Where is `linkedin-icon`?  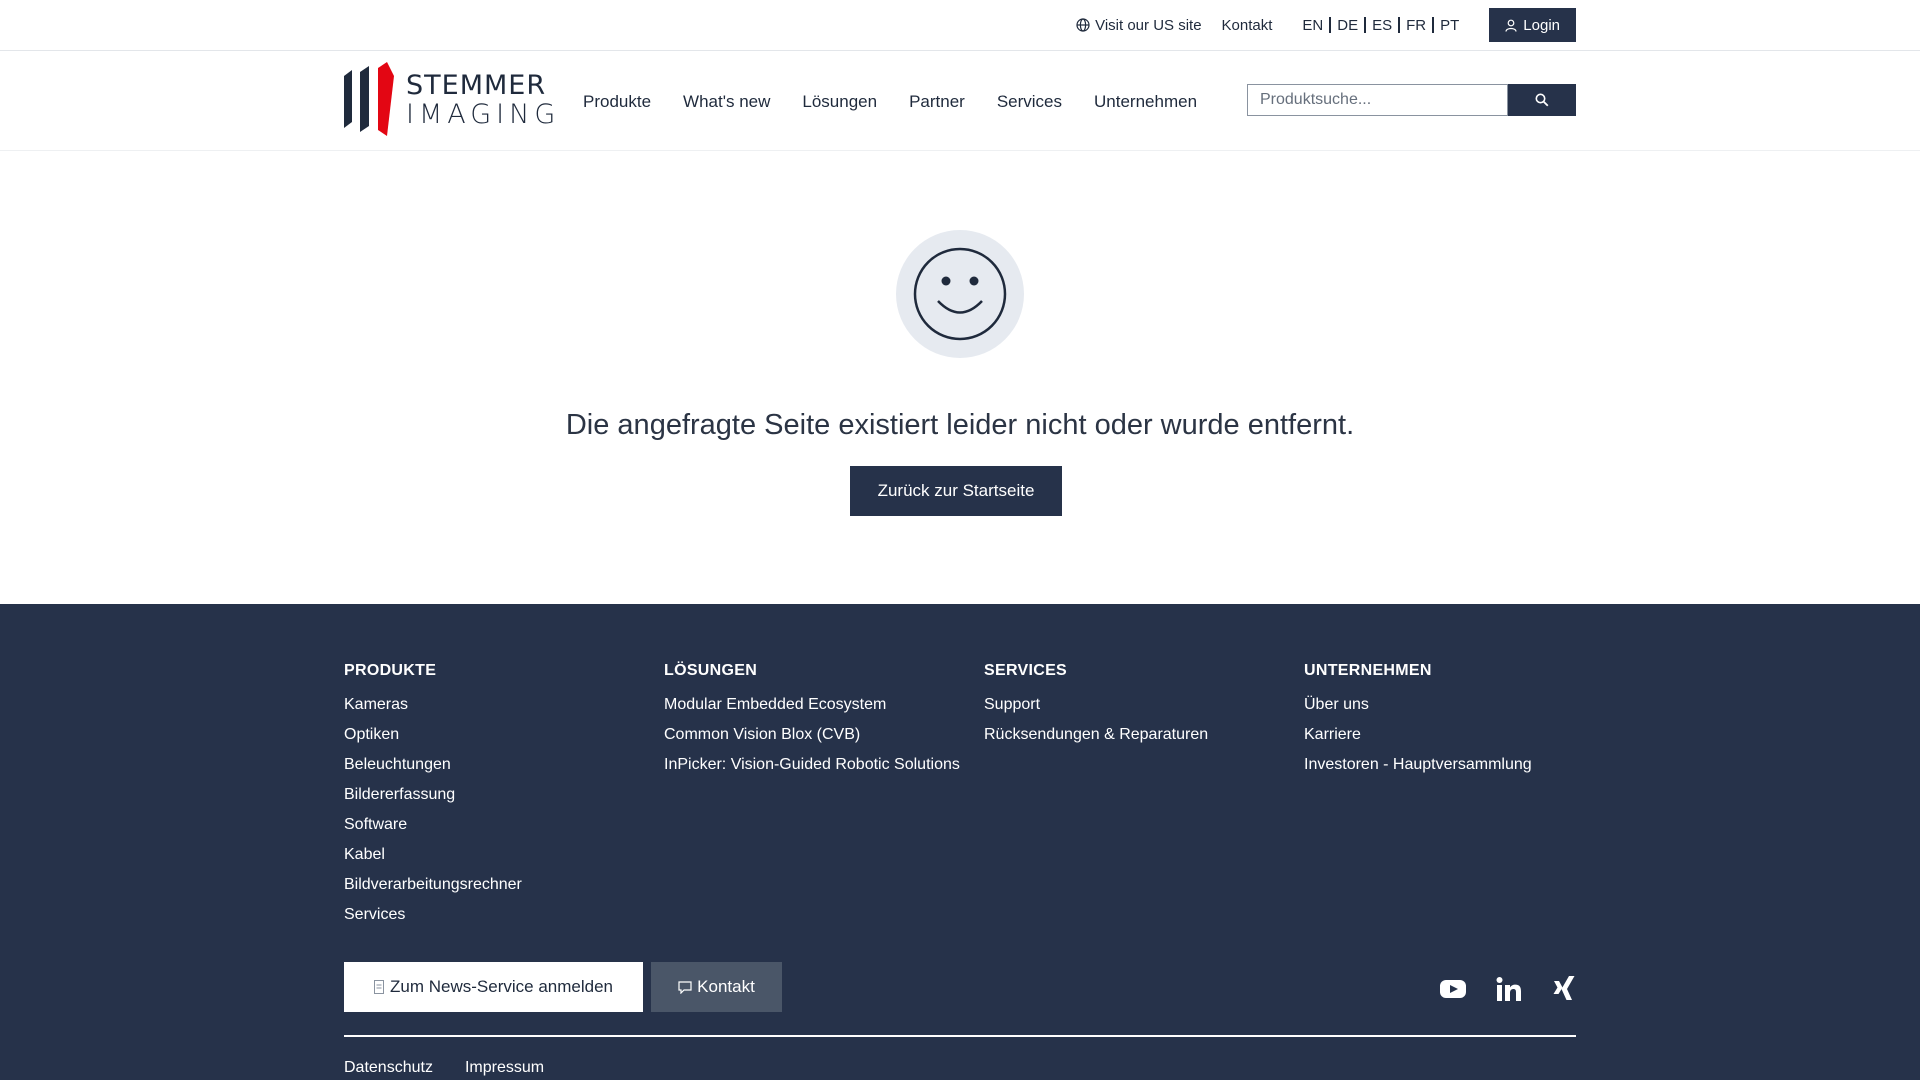 linkedin-icon is located at coordinates (1509, 989).